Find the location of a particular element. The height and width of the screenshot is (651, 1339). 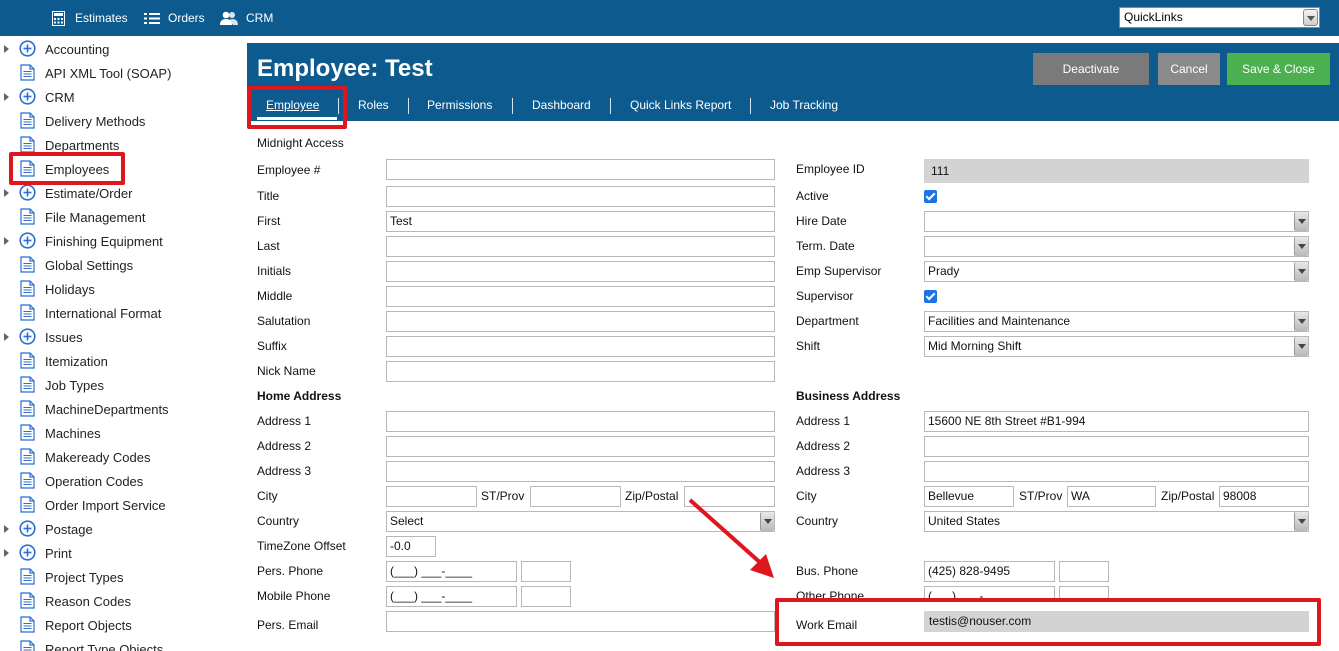

tab-quick-links-report: Quick Links Report is located at coordinates (680, 105).